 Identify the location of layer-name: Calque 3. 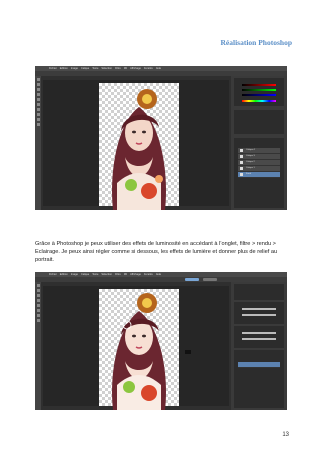
(250, 156).